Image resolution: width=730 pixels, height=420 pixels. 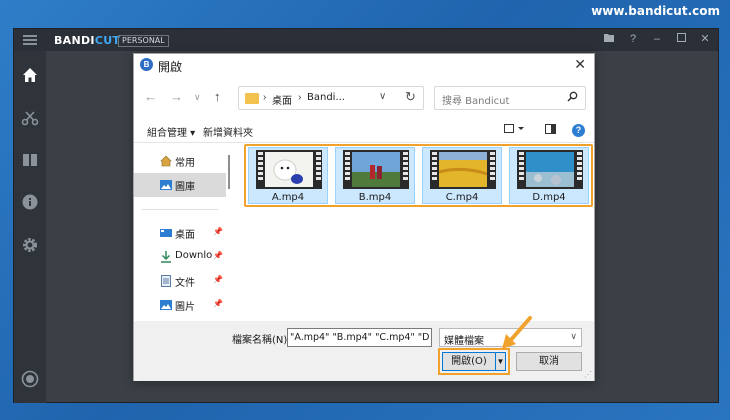 I want to click on filename-value: "A.mp4" "B.mp4" "C.mp4" "D, so click(x=360, y=337).